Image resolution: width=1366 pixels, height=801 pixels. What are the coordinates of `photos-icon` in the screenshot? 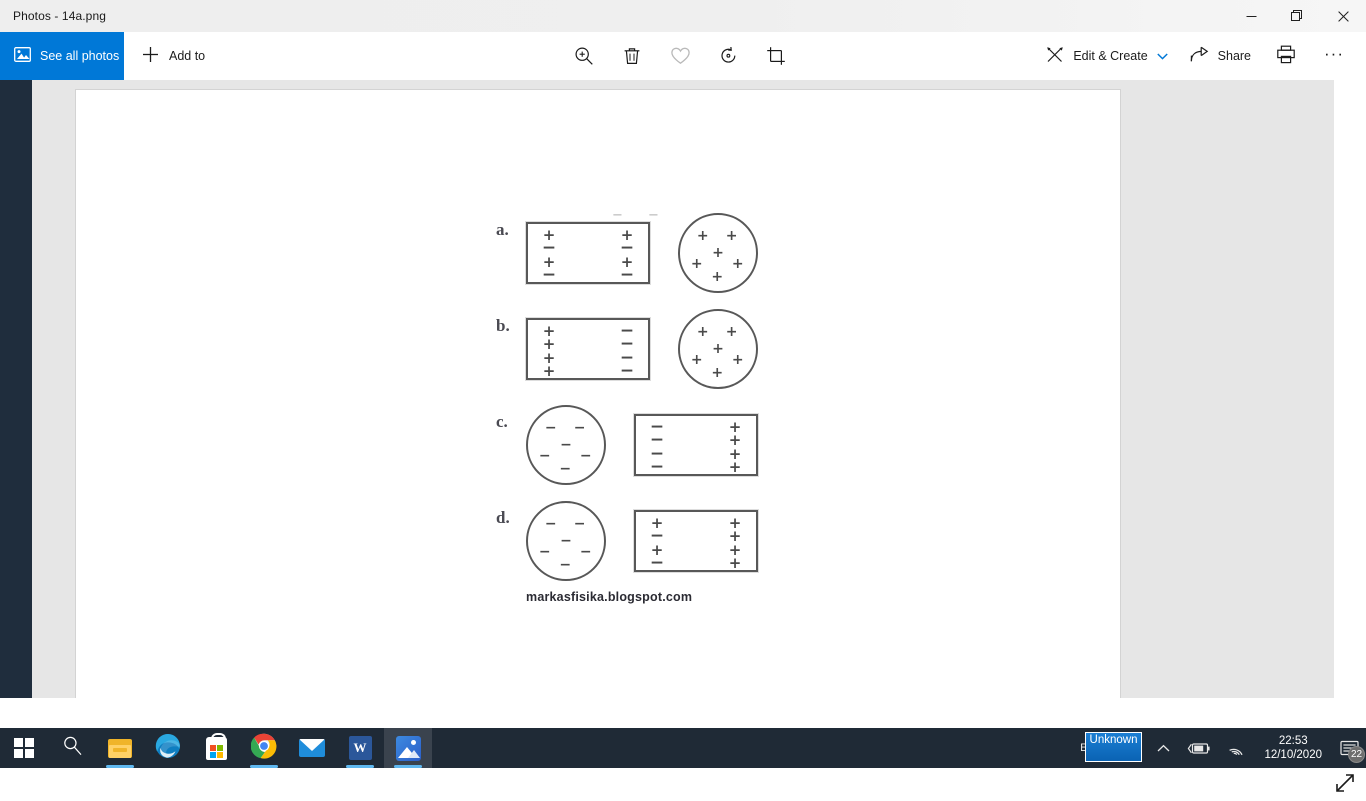 It's located at (408, 748).